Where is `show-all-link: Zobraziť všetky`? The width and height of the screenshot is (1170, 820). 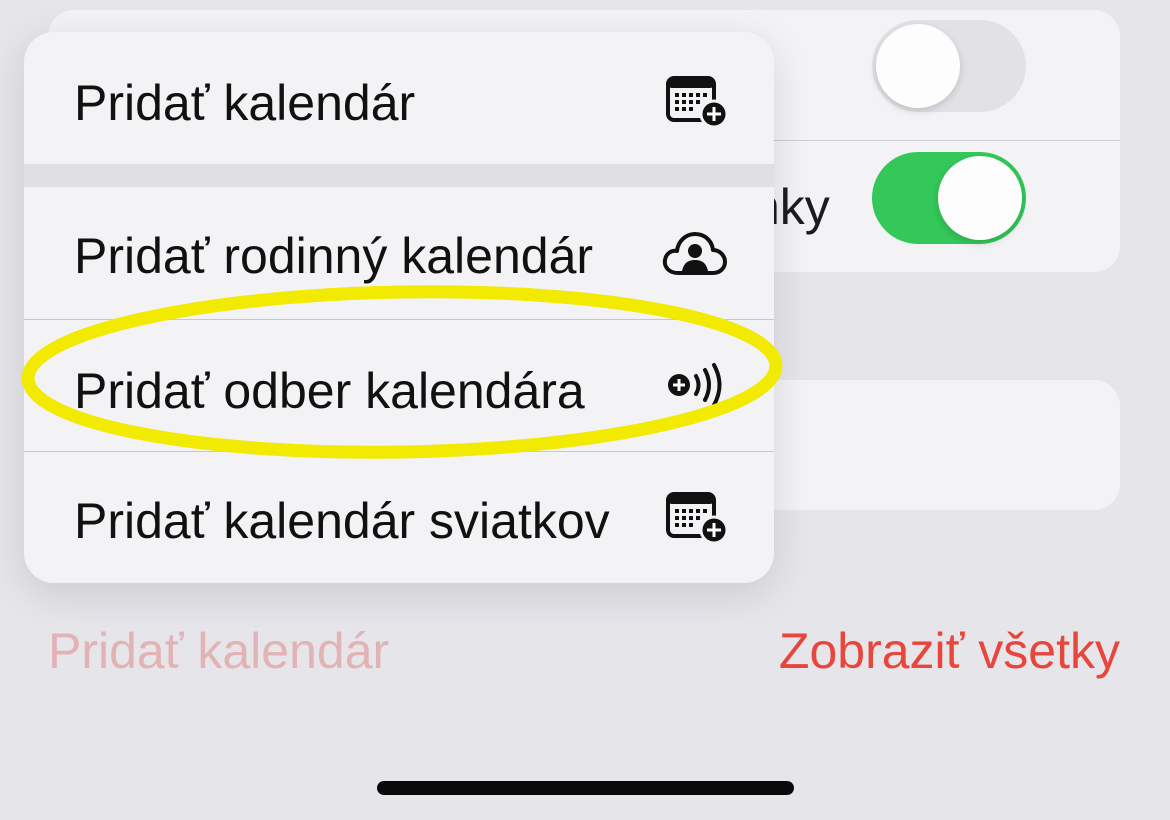 show-all-link: Zobraziť všetky is located at coordinates (949, 651).